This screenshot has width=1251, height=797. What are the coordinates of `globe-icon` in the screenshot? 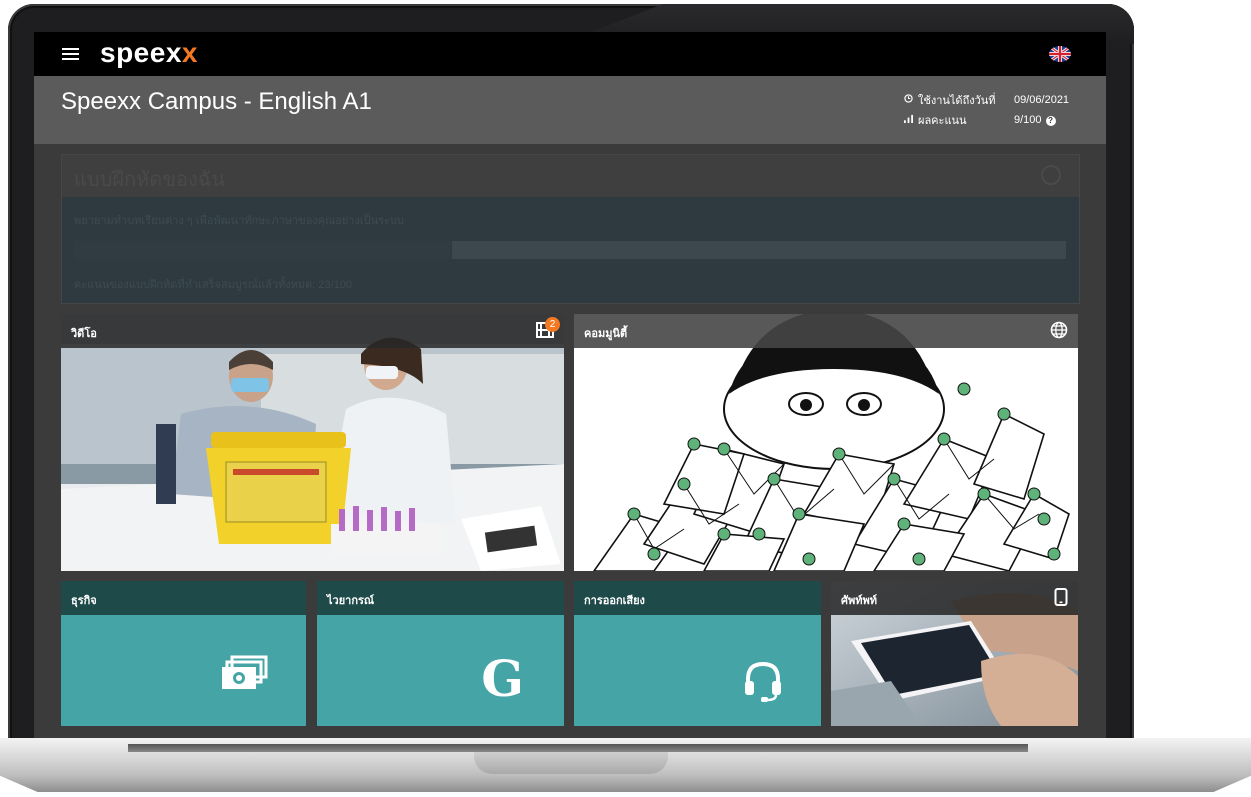 It's located at (1059, 332).